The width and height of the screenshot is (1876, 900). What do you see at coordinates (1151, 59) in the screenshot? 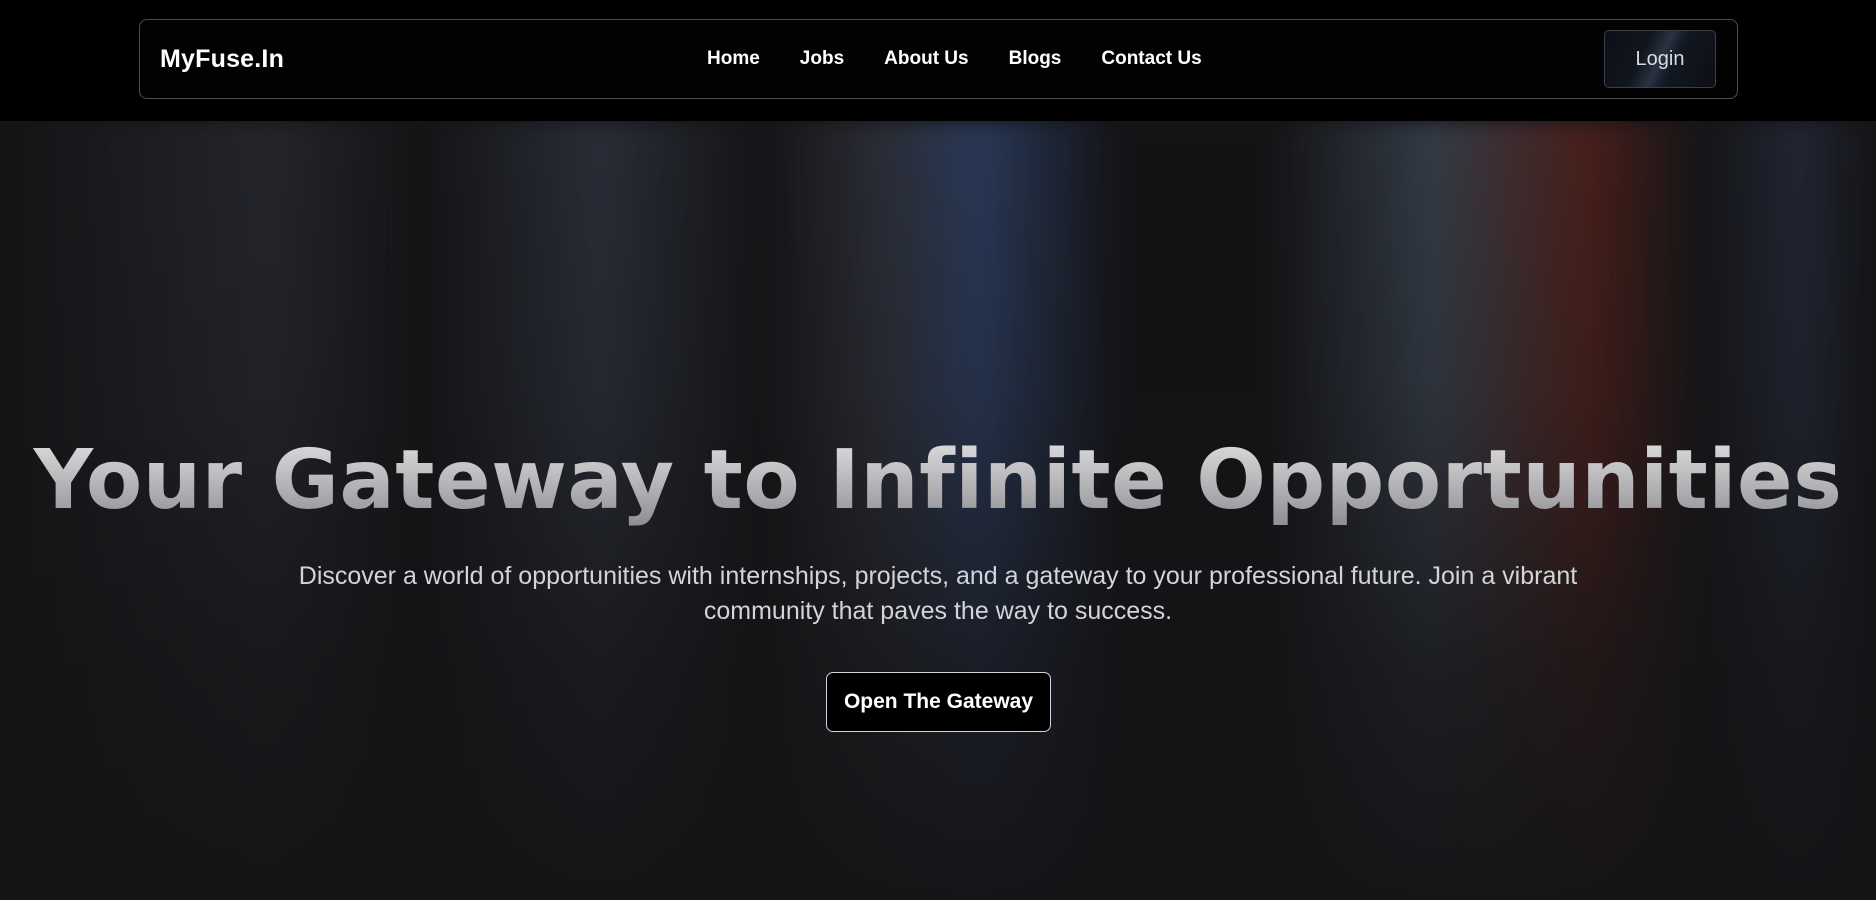
I see `nav-contact-us-link: Contact Us` at bounding box center [1151, 59].